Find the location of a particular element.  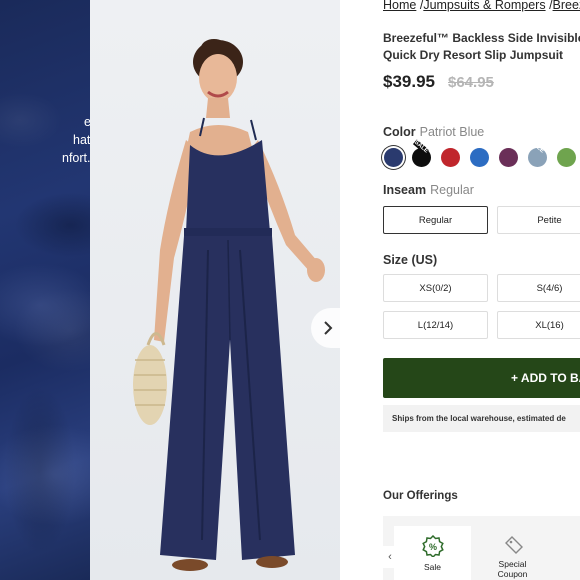

breadcrumb: Home /Jumpsuits & Rompers /Breezef is located at coordinates (481, 6).